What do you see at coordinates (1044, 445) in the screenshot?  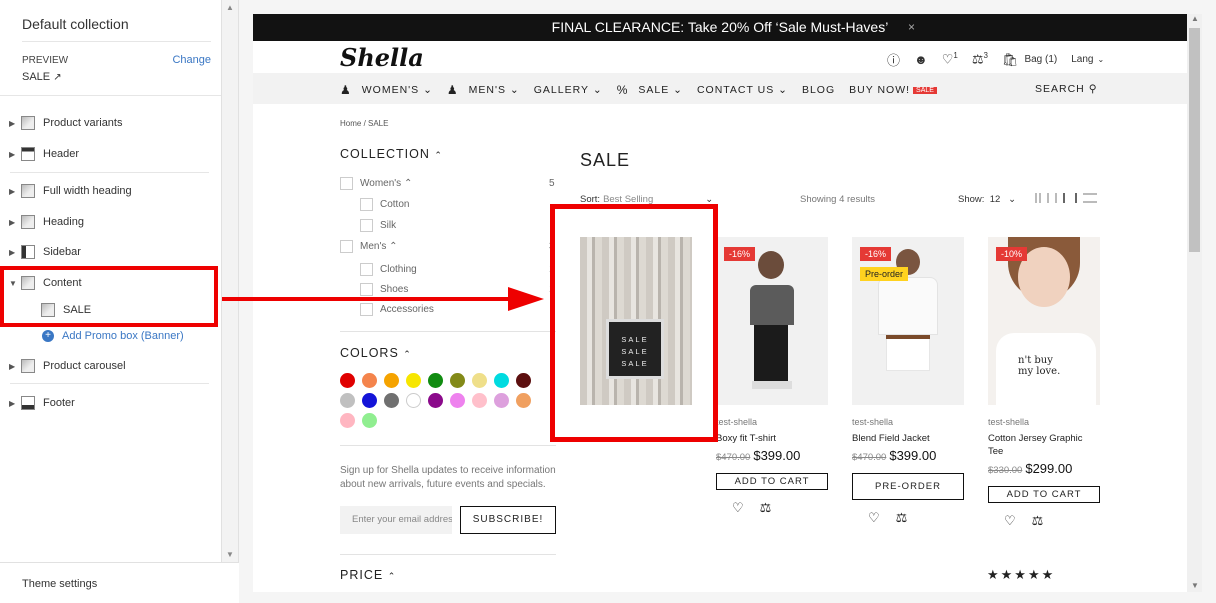 I see `product-name: Cotton Jersey Graphic Tee` at bounding box center [1044, 445].